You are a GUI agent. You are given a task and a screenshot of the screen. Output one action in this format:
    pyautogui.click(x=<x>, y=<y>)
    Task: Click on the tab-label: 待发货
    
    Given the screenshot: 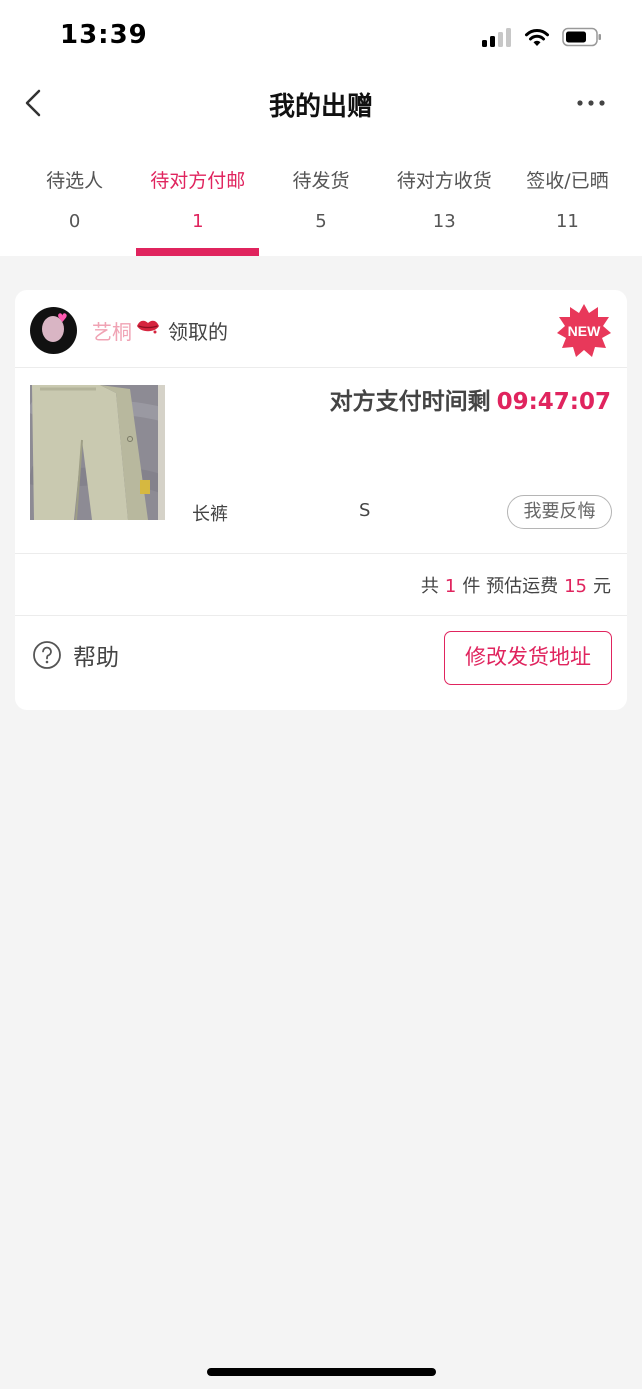 What is the action you would take?
    pyautogui.click(x=321, y=181)
    